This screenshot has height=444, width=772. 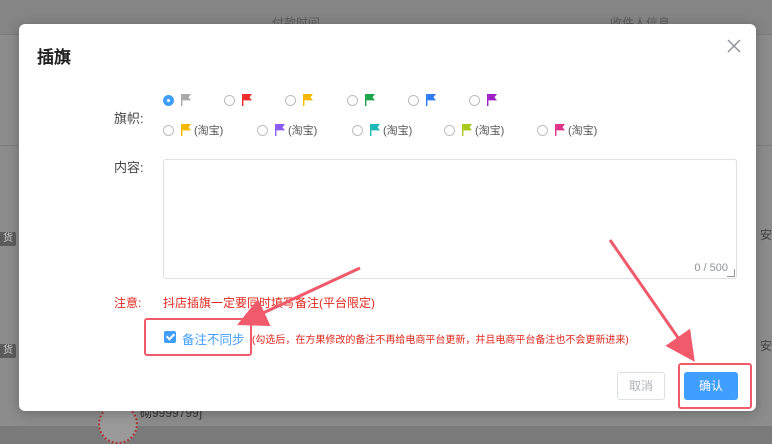 What do you see at coordinates (129, 167) in the screenshot?
I see `content-label: 内容:` at bounding box center [129, 167].